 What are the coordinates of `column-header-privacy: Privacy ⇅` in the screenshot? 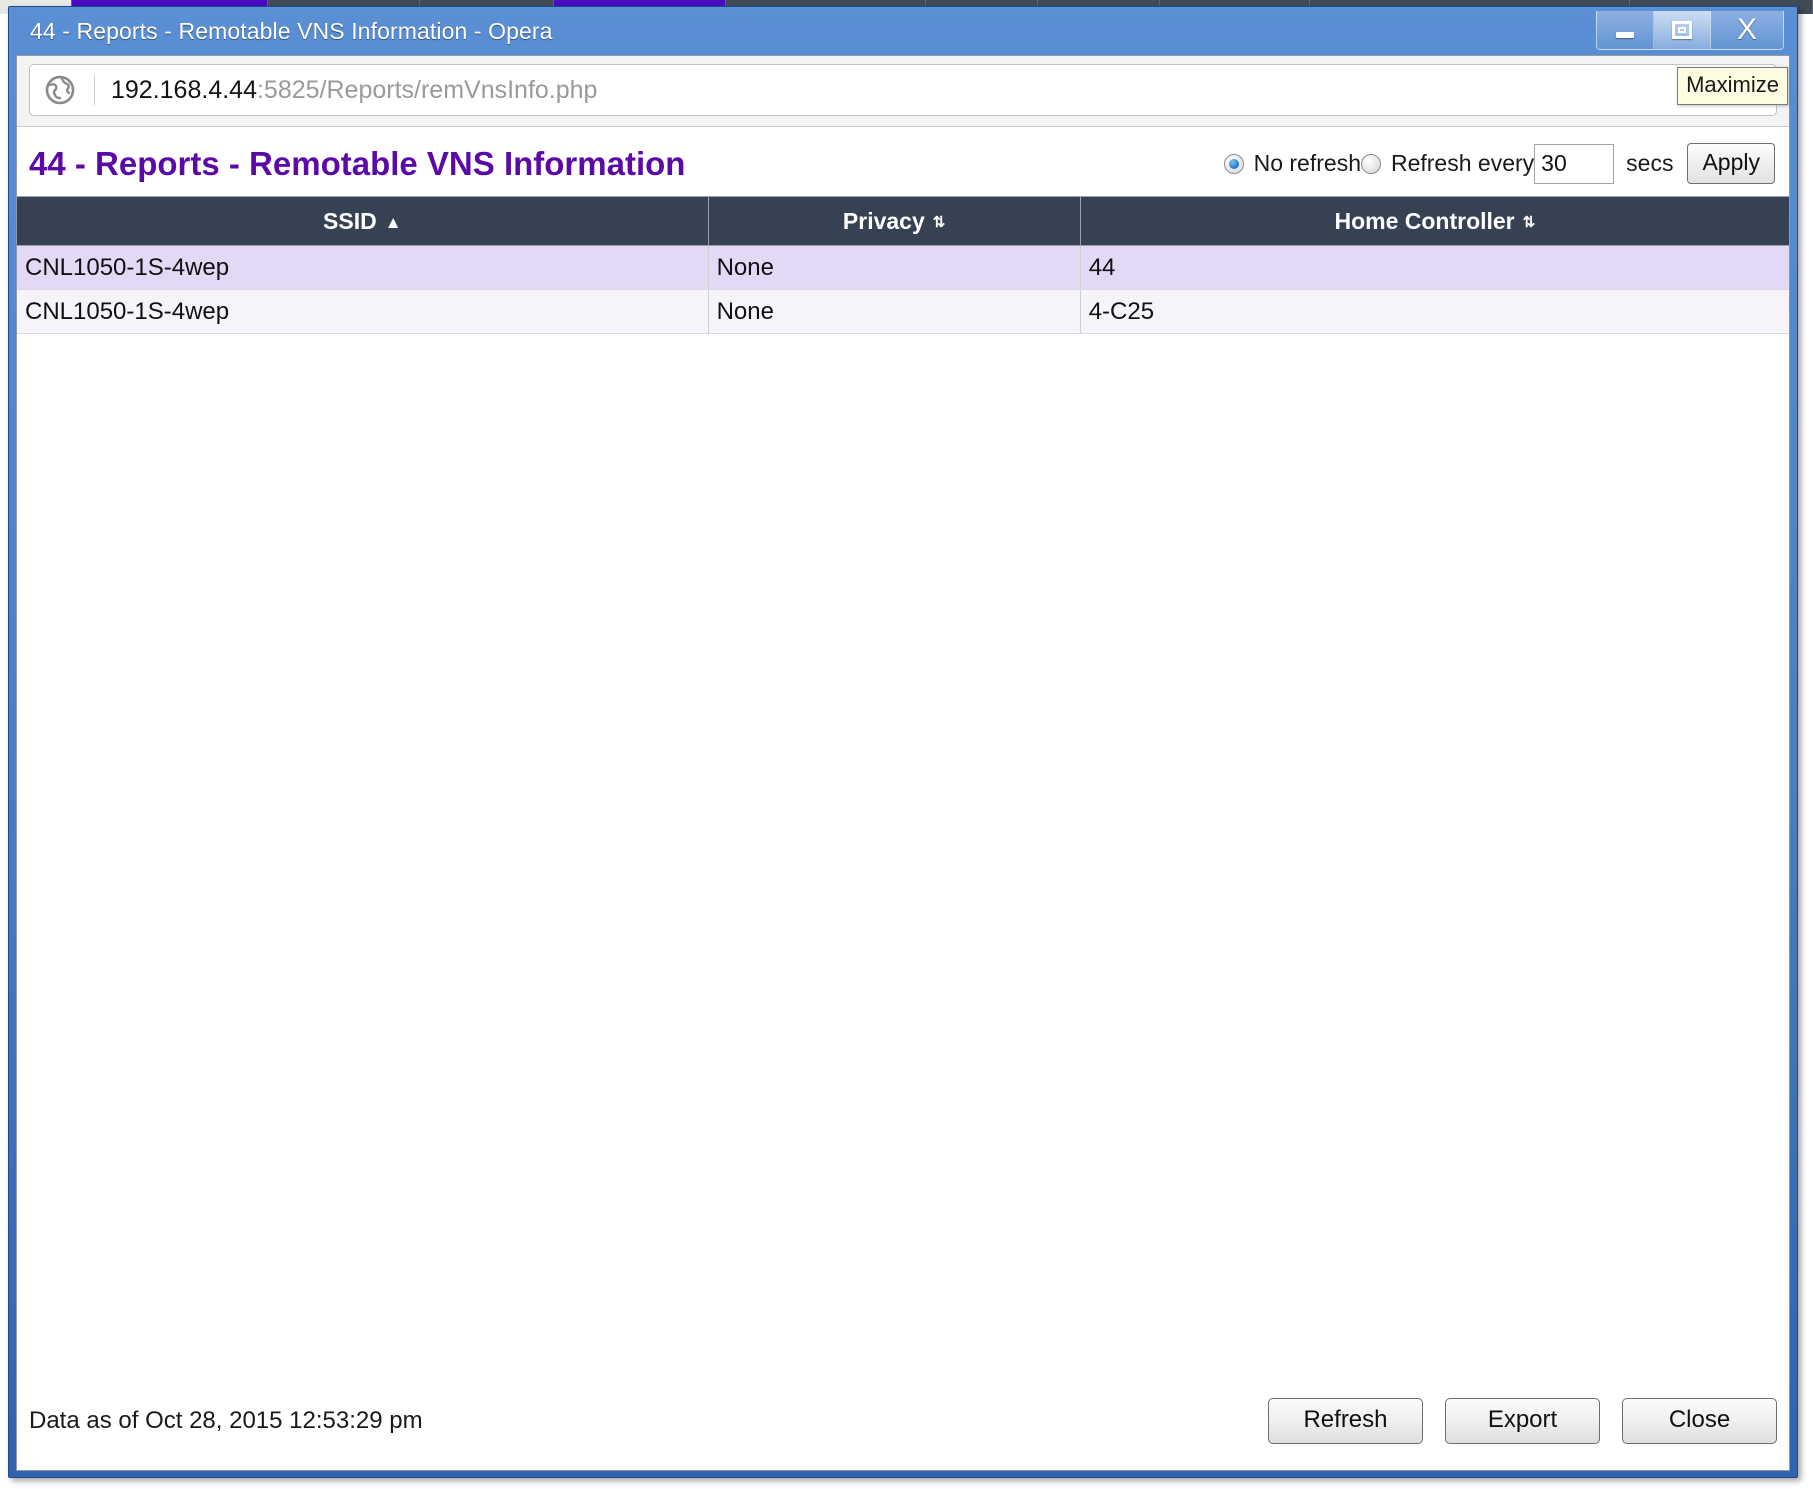 It's located at (894, 221).